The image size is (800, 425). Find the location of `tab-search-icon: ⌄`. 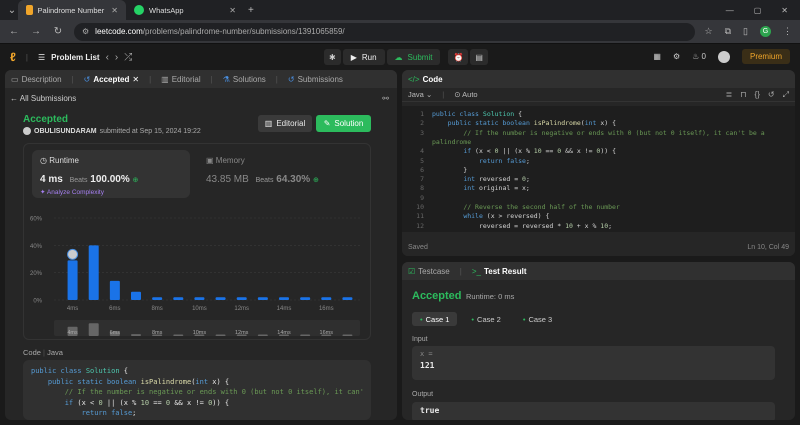

tab-search-icon: ⌄ is located at coordinates (12, 10).